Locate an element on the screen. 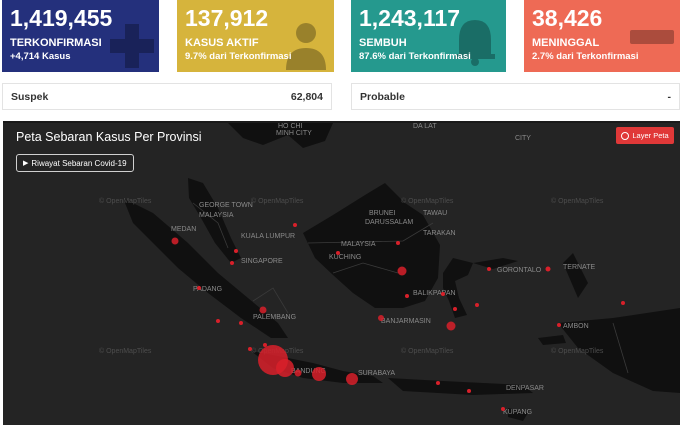 This screenshot has height=425, width=680. place-label: DENPASAR is located at coordinates (525, 388).